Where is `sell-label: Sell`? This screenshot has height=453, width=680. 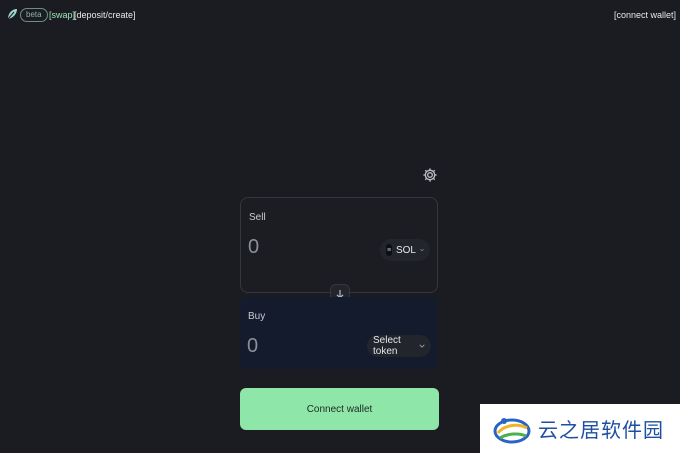
sell-label: Sell is located at coordinates (257, 217).